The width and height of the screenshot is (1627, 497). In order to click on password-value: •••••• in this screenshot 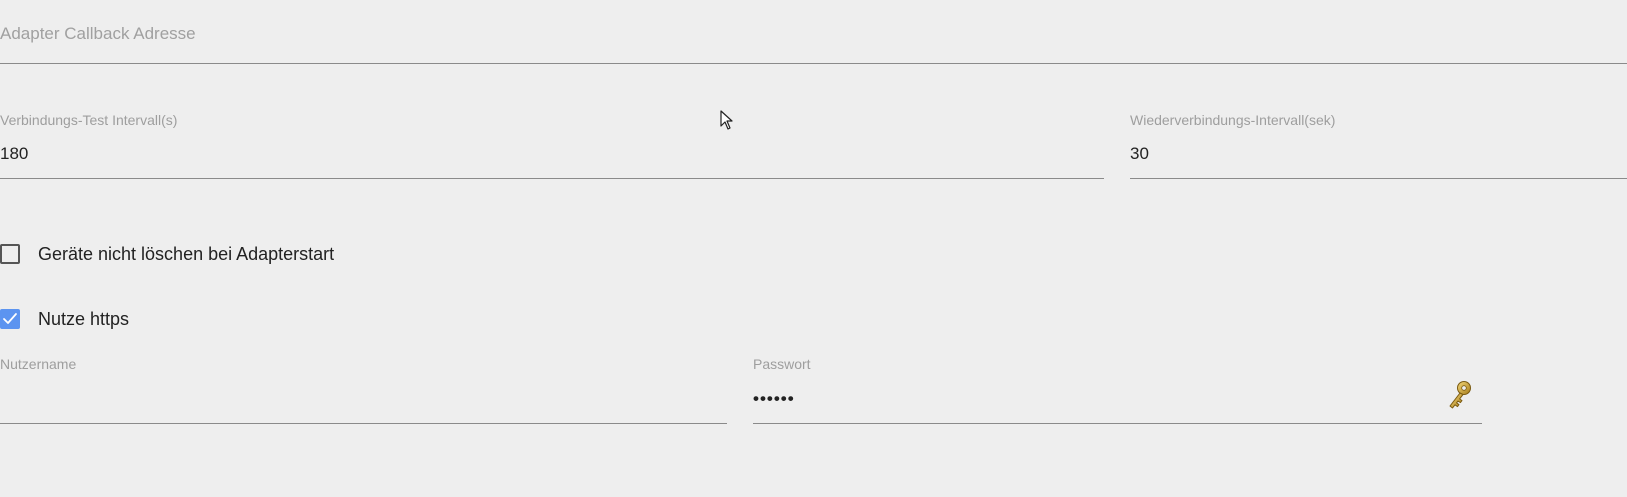, I will do `click(774, 399)`.